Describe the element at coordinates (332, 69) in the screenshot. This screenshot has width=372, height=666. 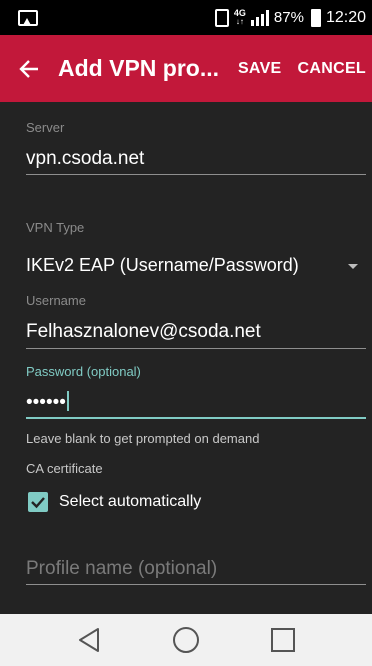
I see `cancel-button: CANCEL` at that location.